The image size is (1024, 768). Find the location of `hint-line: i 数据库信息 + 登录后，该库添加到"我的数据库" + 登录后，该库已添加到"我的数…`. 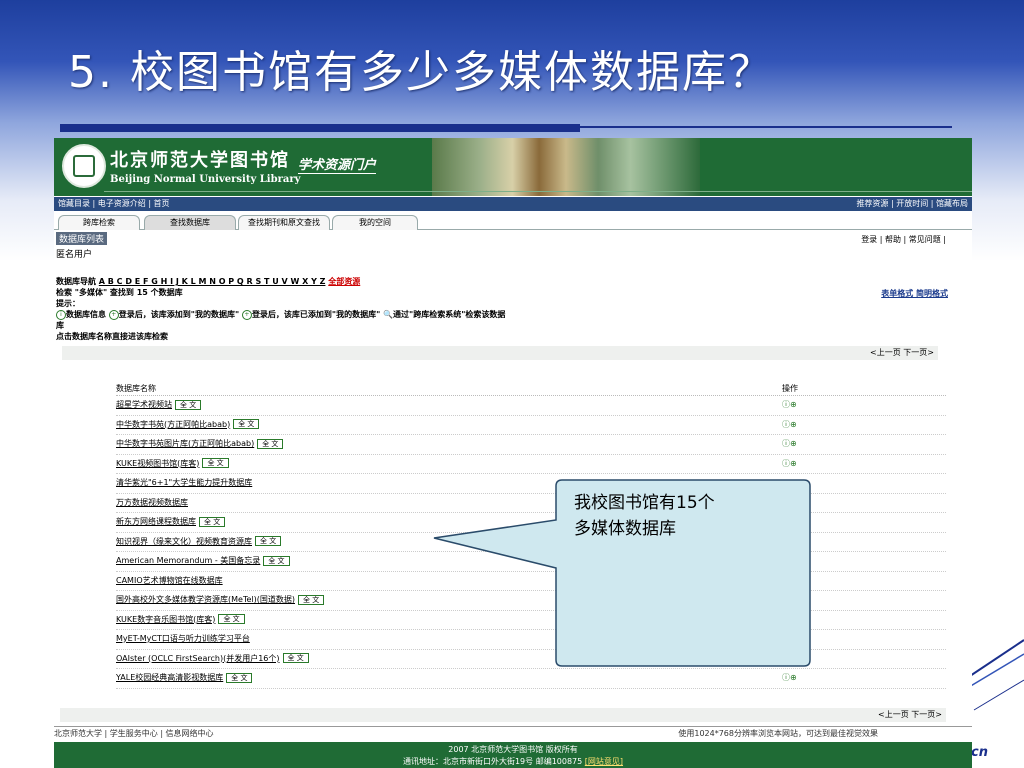

hint-line: i 数据库信息 + 登录后，该库添加到"我的数据库" + 登录后，该库已添加到"我的数… is located at coordinates (510, 314).